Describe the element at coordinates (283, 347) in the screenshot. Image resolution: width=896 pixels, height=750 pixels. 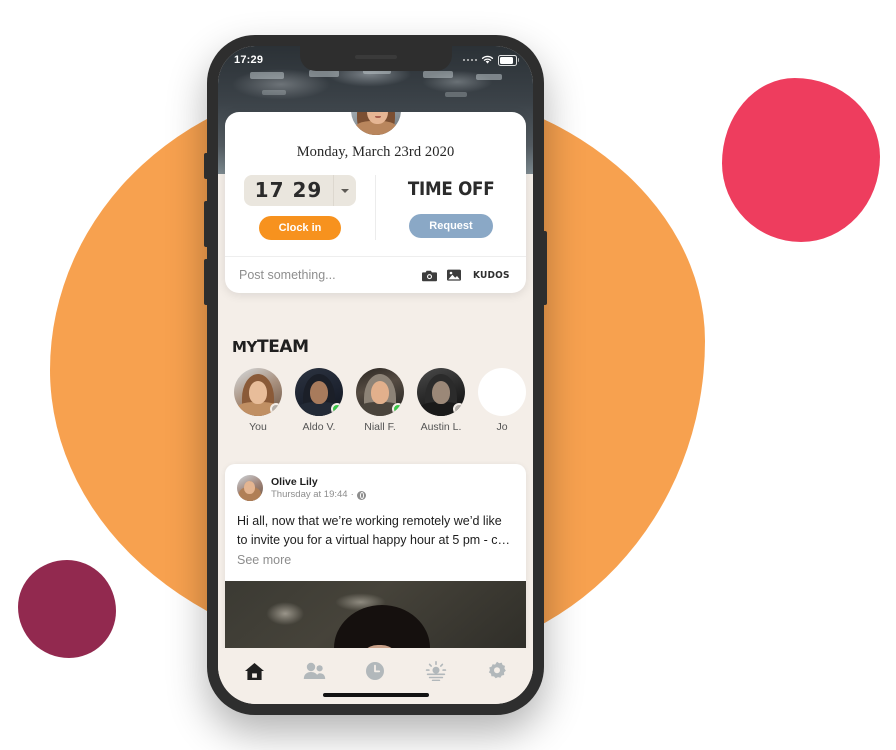
I see `my-team-title-main: TEAM` at that location.